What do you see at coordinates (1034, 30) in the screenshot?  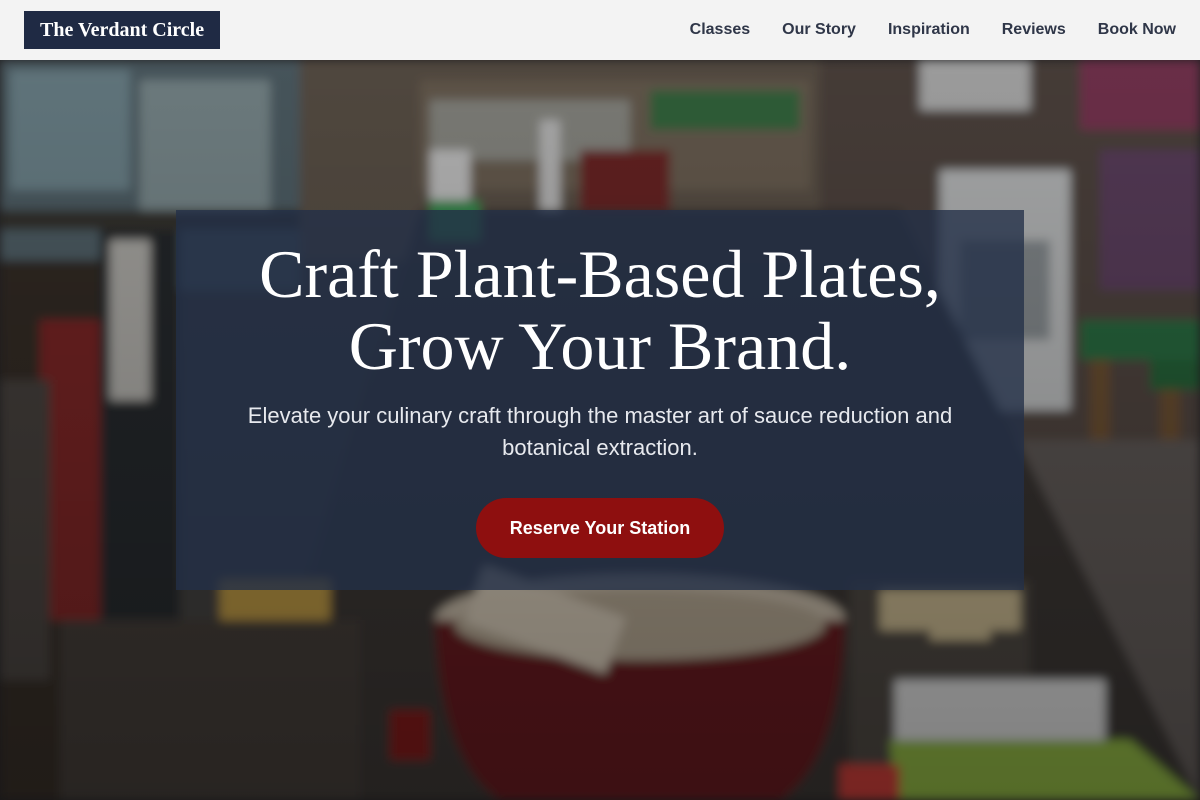 I see `nav-item-reviews: Reviews` at bounding box center [1034, 30].